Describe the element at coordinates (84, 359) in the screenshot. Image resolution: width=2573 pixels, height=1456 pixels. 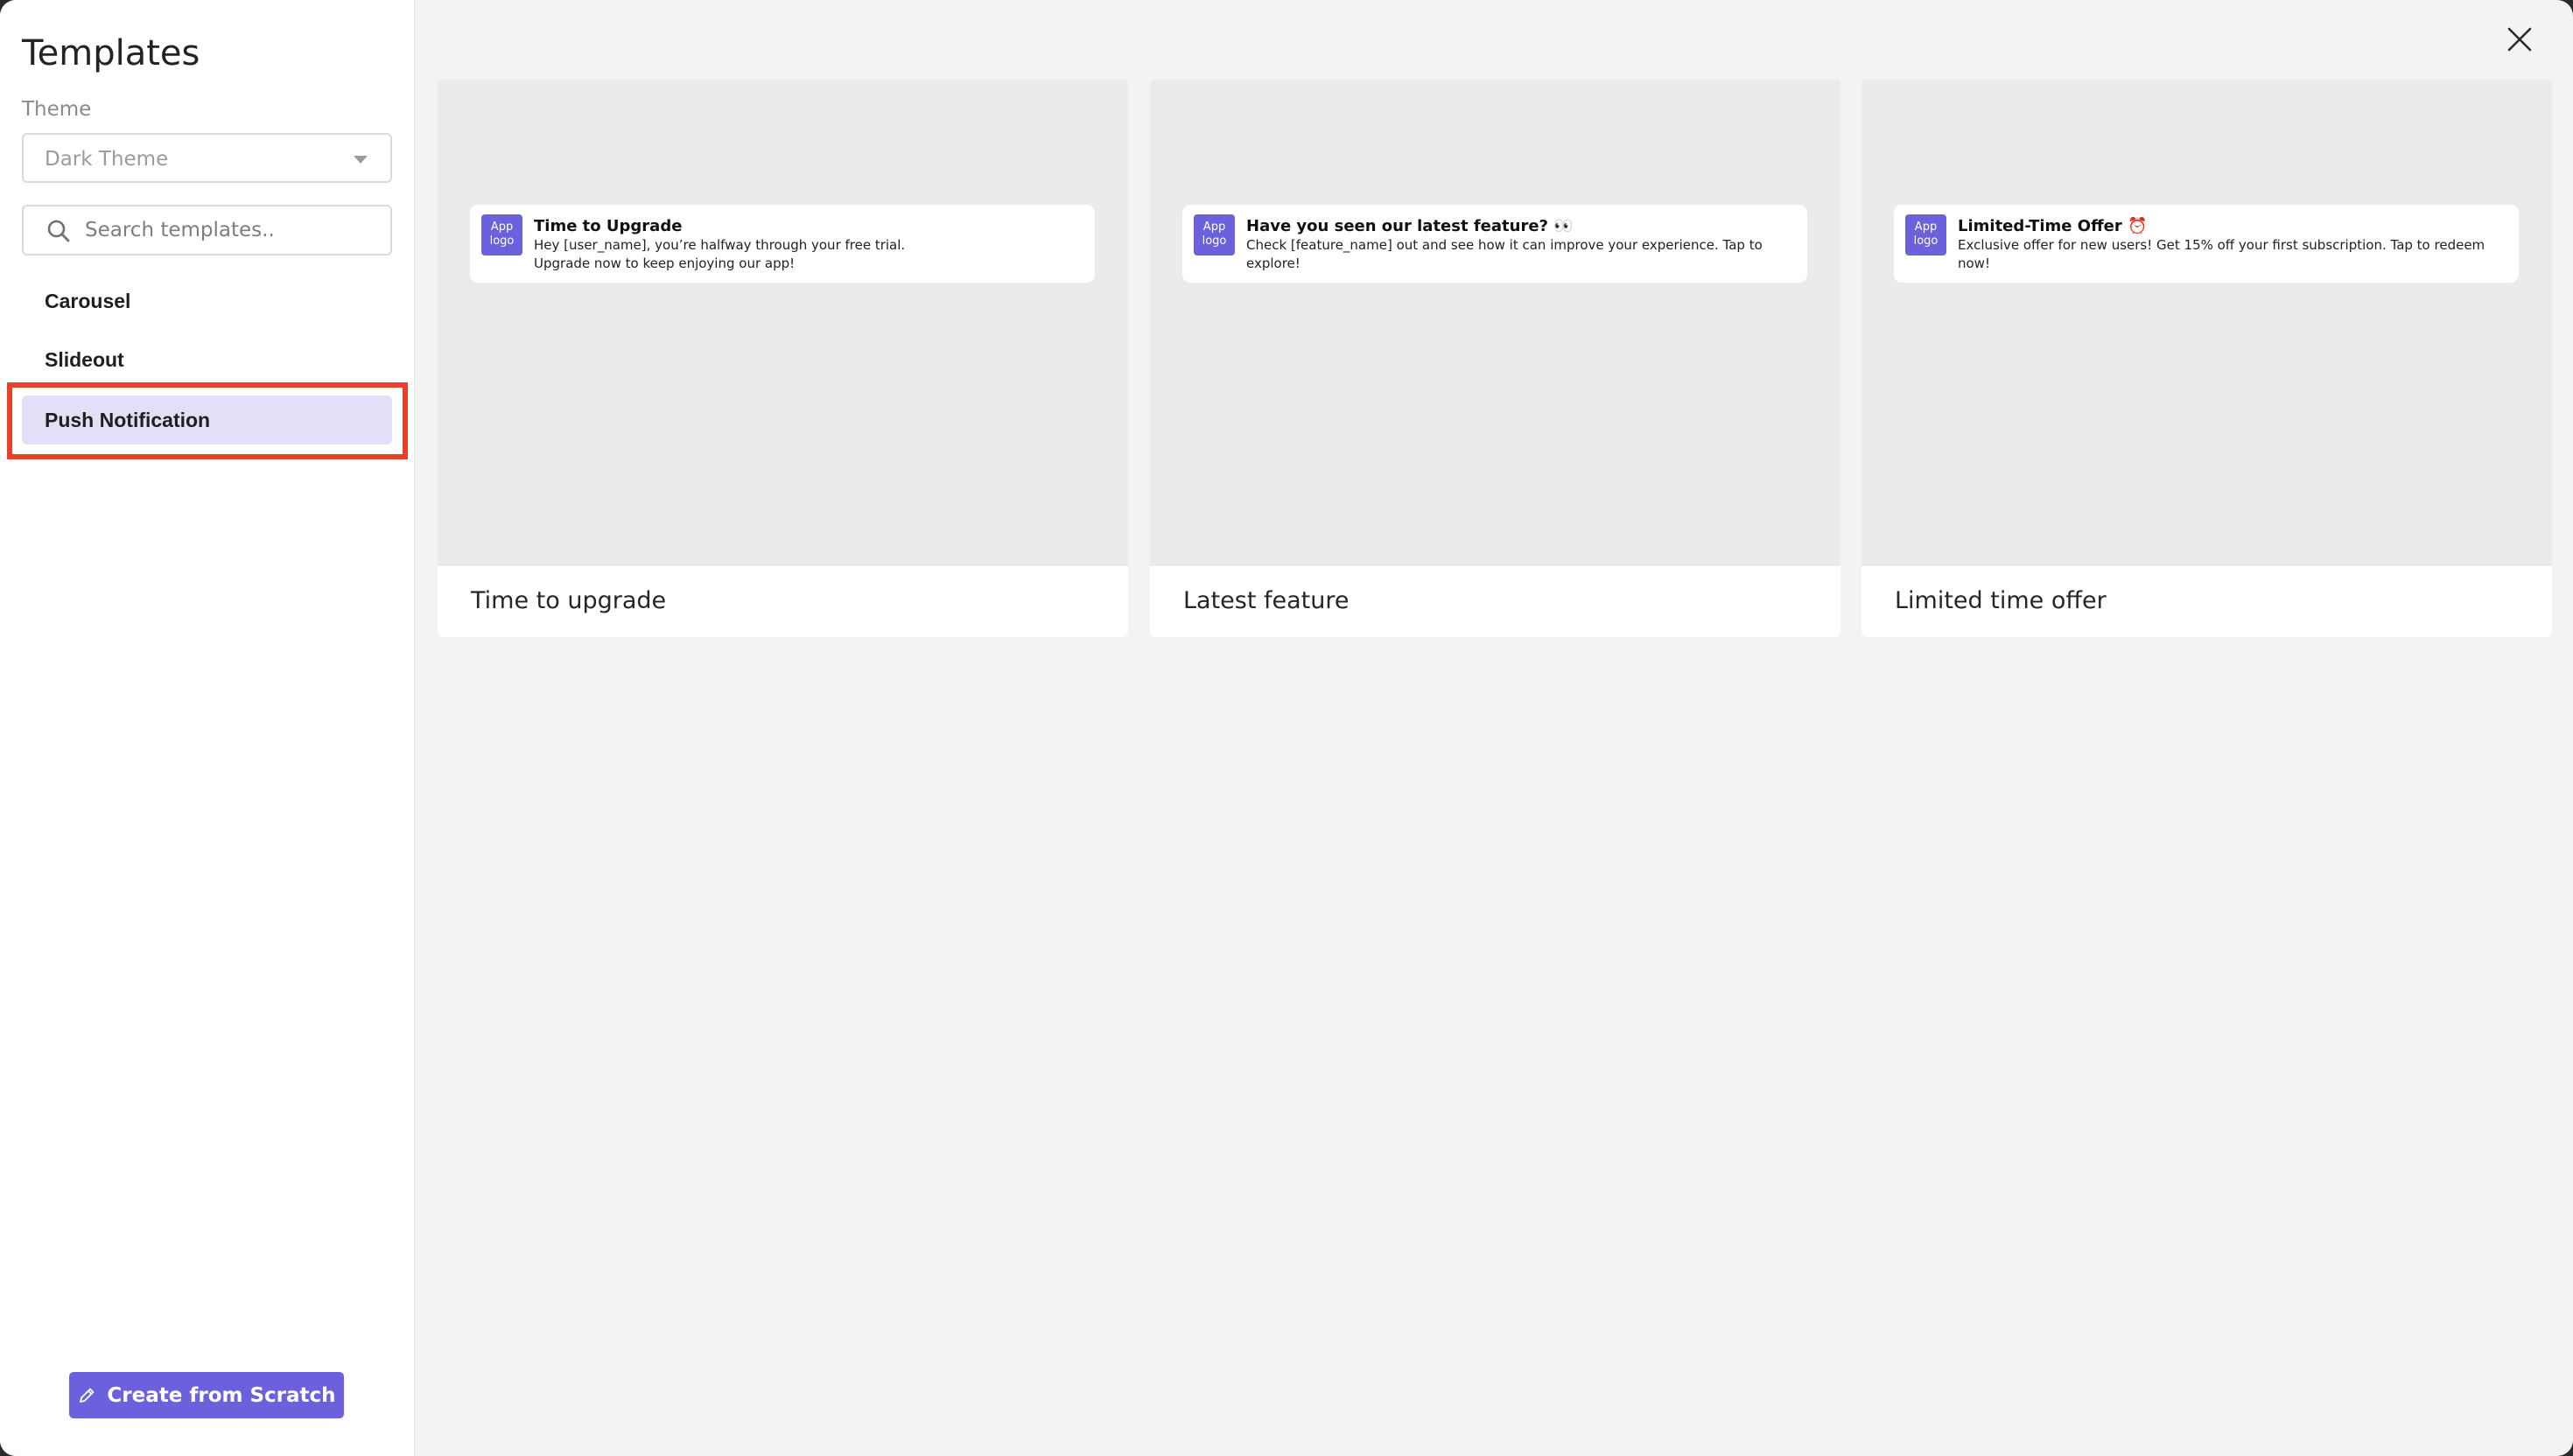
I see `sidebar-item-label: Slideout` at that location.